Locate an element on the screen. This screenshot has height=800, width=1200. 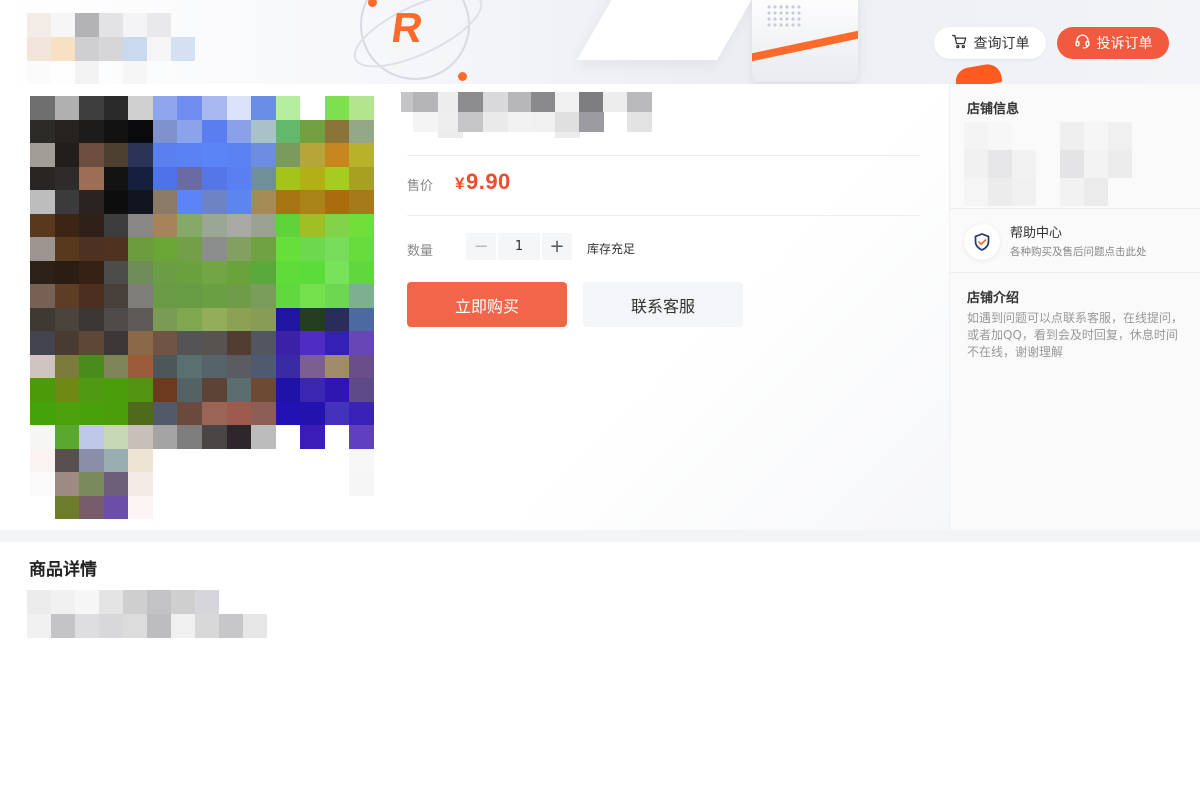
price-value: ¥9.90 is located at coordinates (483, 182).